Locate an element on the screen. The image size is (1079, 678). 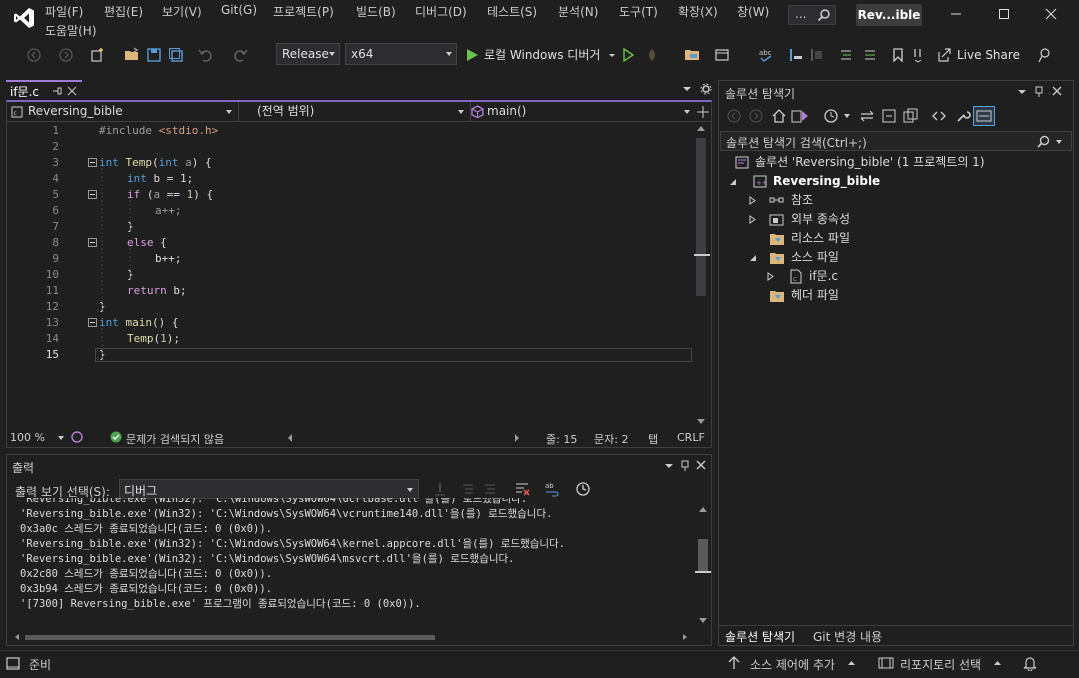
minimize-icon is located at coordinates (956, 14).